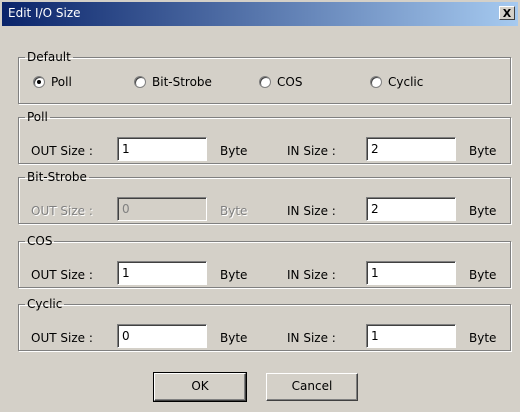 The height and width of the screenshot is (412, 520). What do you see at coordinates (44, 13) in the screenshot?
I see `window-title: Edit I/O Size` at bounding box center [44, 13].